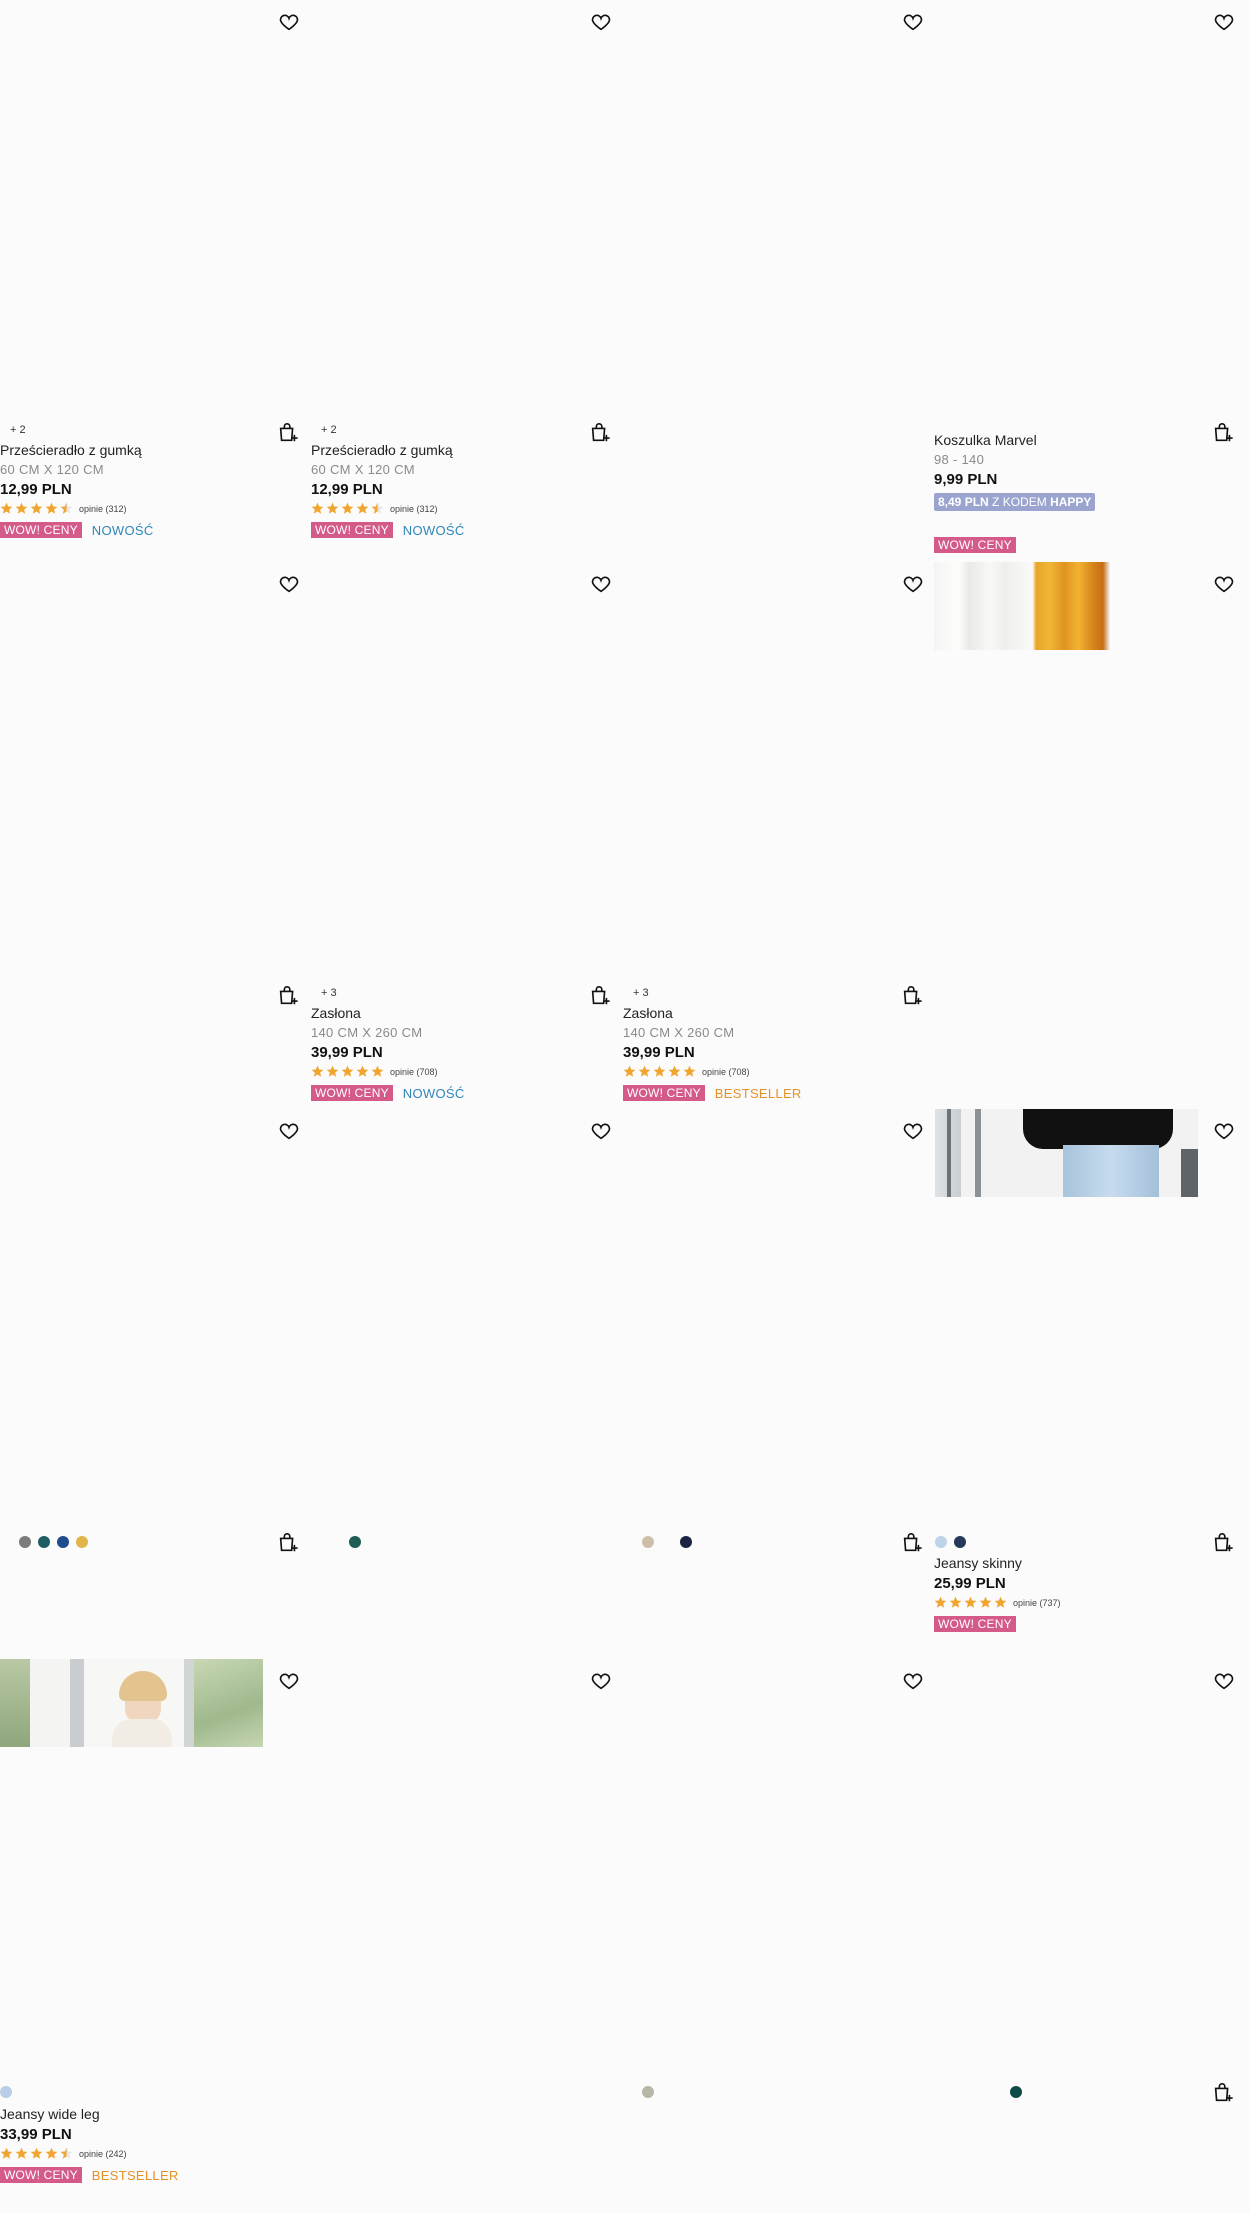  Describe the element at coordinates (347, 1052) in the screenshot. I see `product-price: 39,99 PLN` at that location.